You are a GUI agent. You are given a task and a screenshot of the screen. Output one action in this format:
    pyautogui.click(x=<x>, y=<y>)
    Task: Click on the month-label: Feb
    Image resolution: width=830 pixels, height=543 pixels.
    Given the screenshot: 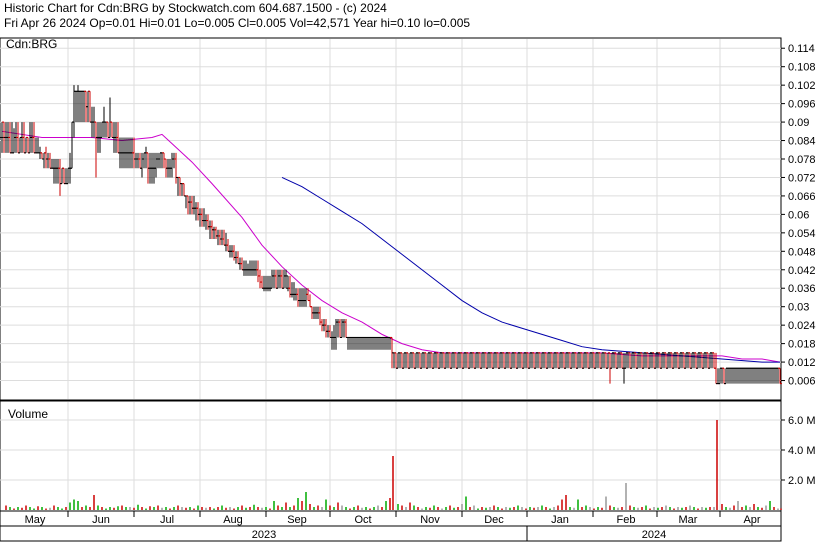 What is the action you would take?
    pyautogui.click(x=626, y=520)
    